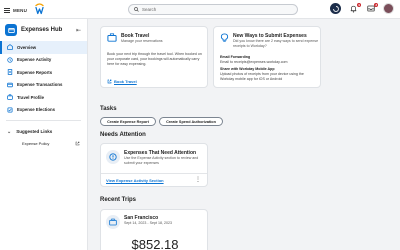 The width and height of the screenshot is (400, 250). Describe the element at coordinates (43, 120) in the screenshot. I see `sidebar-divider` at that location.